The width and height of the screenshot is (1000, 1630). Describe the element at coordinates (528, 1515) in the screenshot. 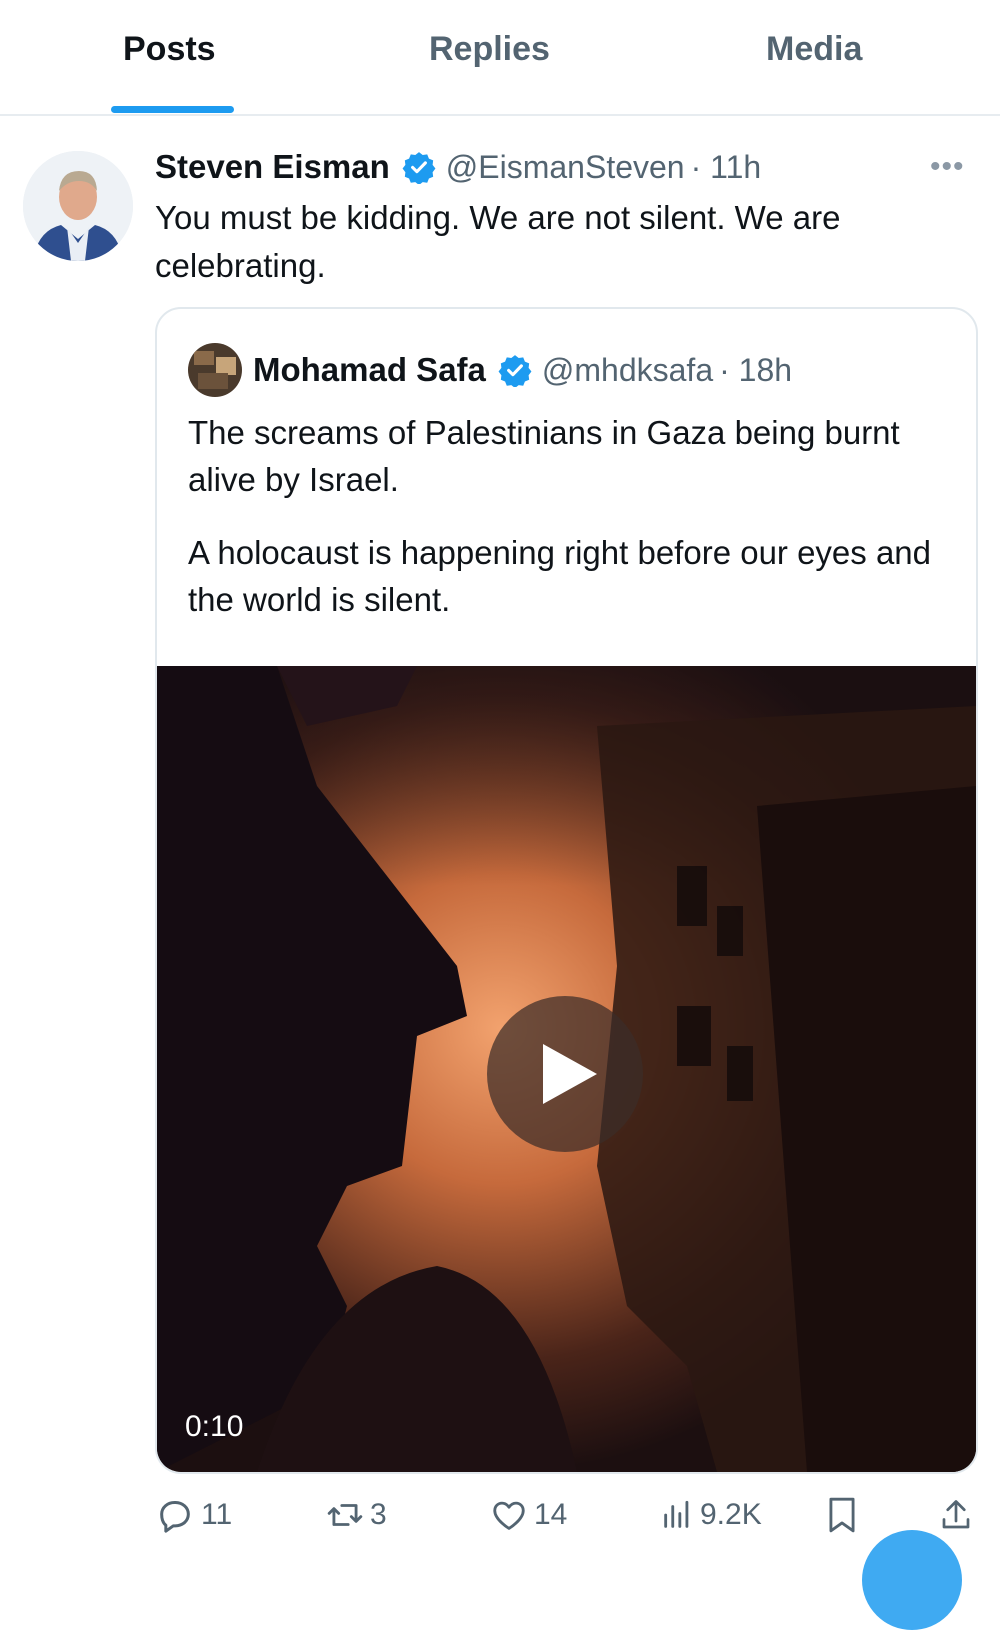

I see `like-button: 14` at that location.